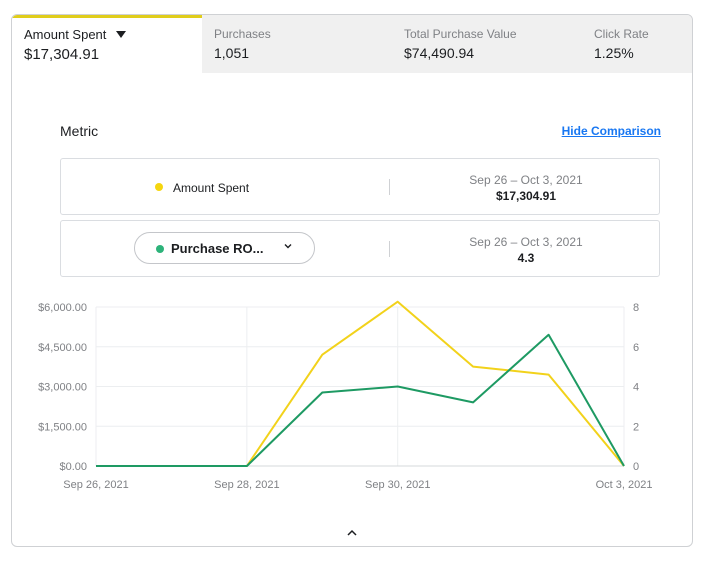 This screenshot has height=568, width=705. Describe the element at coordinates (614, 53) in the screenshot. I see `tab-value: 1.25%` at that location.